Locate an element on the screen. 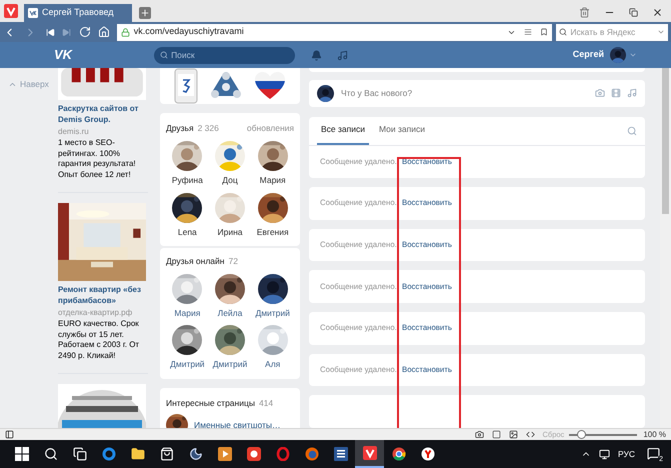  feed-tab: Все записи is located at coordinates (343, 130).